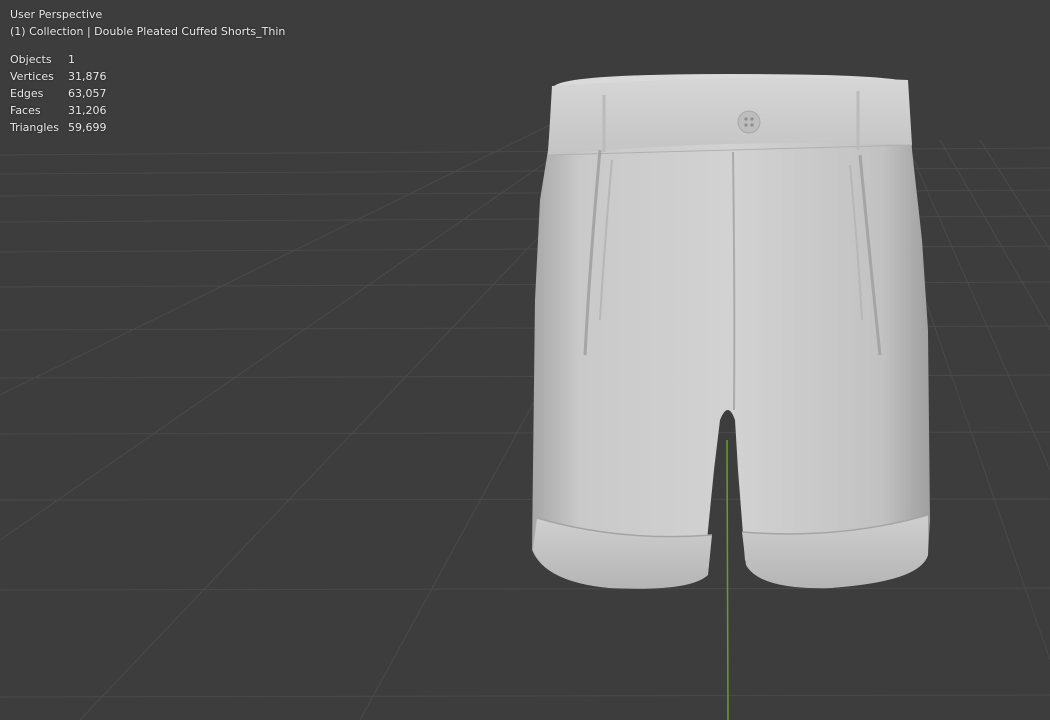 The image size is (1050, 720). What do you see at coordinates (25, 110) in the screenshot?
I see `stat-label: Faces` at bounding box center [25, 110].